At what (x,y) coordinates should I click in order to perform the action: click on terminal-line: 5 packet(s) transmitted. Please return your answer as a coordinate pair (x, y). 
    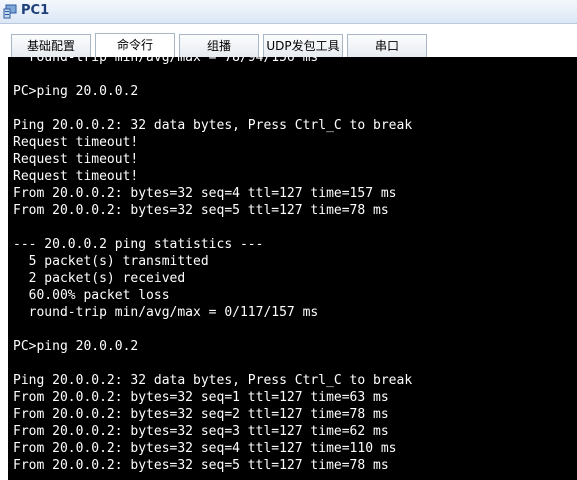
    Looking at the image, I should click on (111, 261).